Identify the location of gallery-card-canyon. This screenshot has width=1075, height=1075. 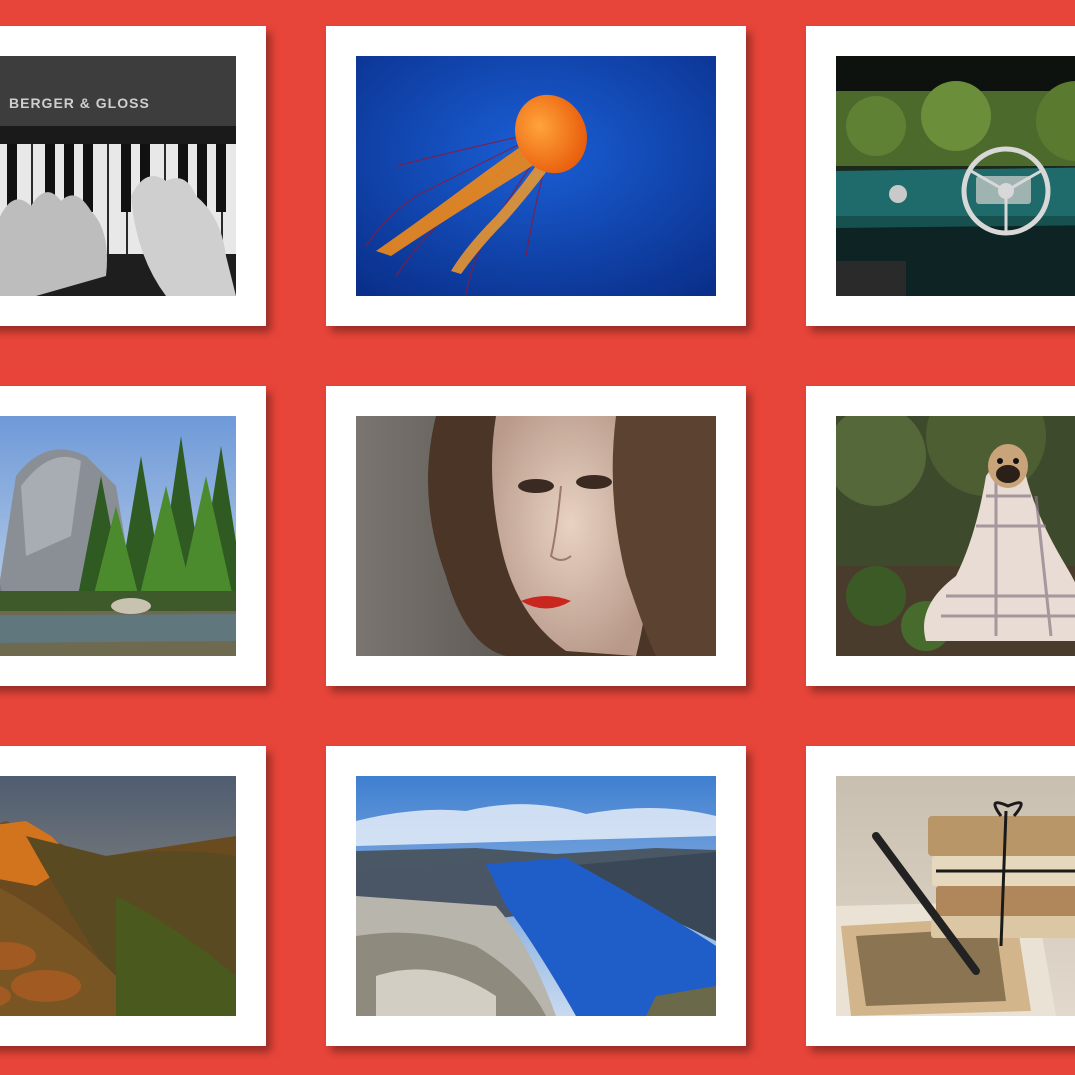
(133, 896).